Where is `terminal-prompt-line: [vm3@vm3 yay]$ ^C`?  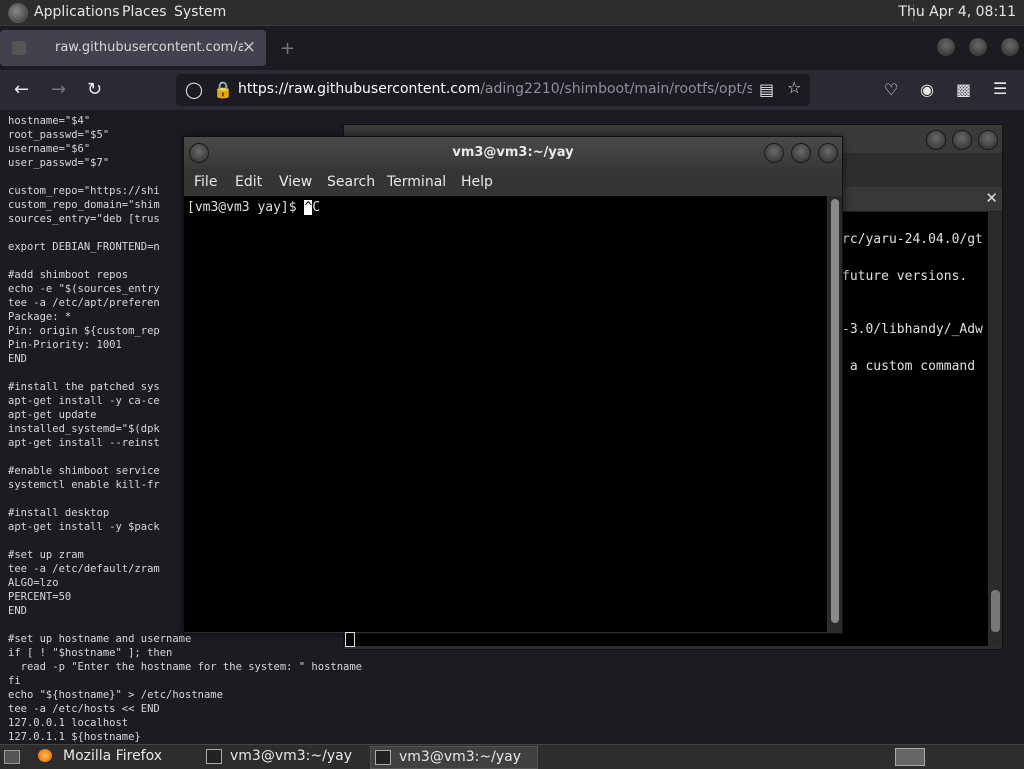 terminal-prompt-line: [vm3@vm3 yay]$ ^C is located at coordinates (253, 207).